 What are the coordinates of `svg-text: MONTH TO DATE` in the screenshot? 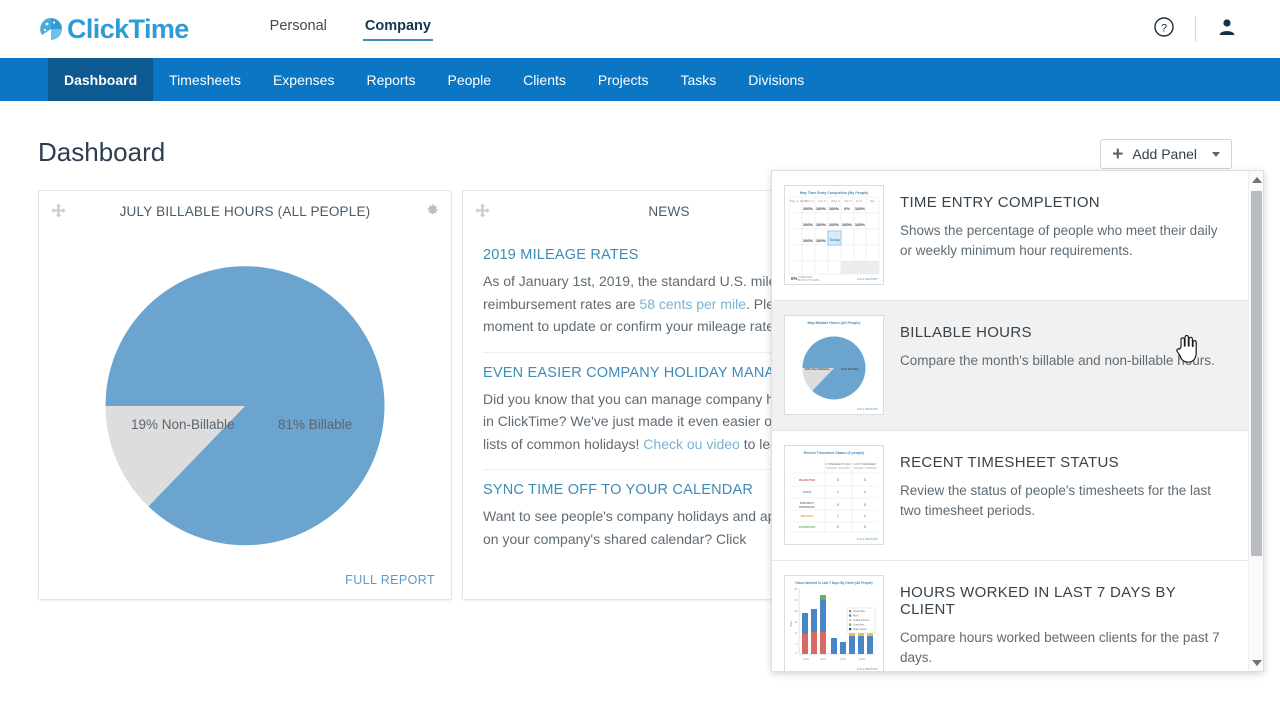 It's located at (808, 280).